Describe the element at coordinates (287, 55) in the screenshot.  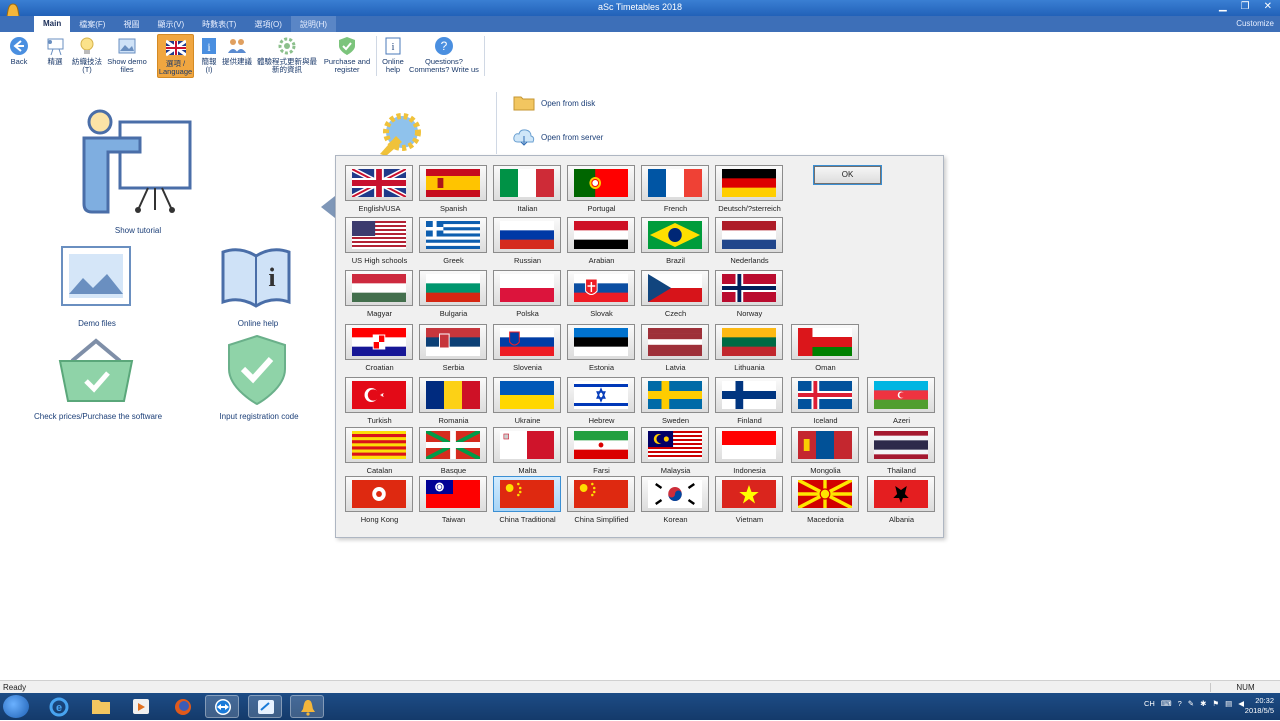
I see `ribbon-button-updates: 體驗程式更新與最新的資訊` at that location.